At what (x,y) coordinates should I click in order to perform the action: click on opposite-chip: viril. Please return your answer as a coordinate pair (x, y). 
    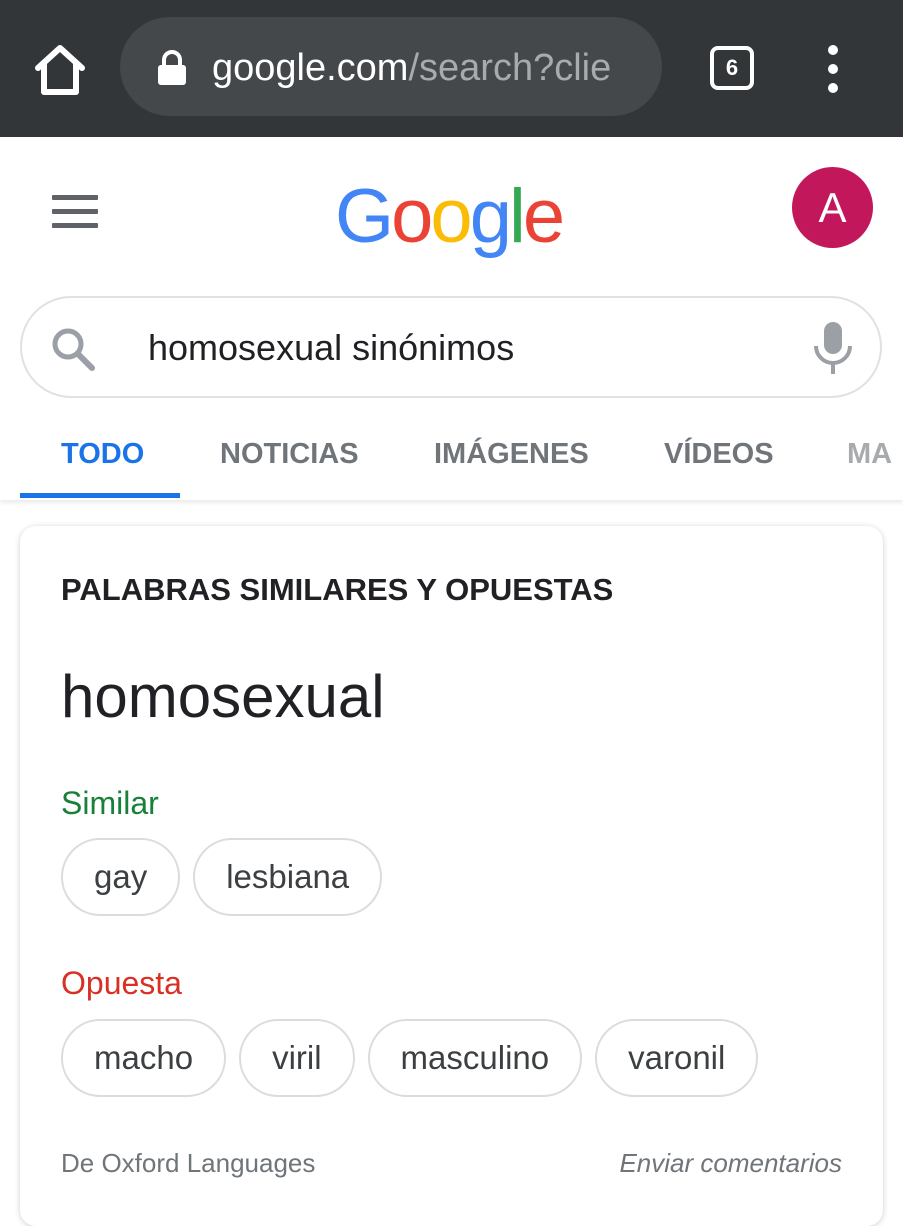
    Looking at the image, I should click on (297, 1058).